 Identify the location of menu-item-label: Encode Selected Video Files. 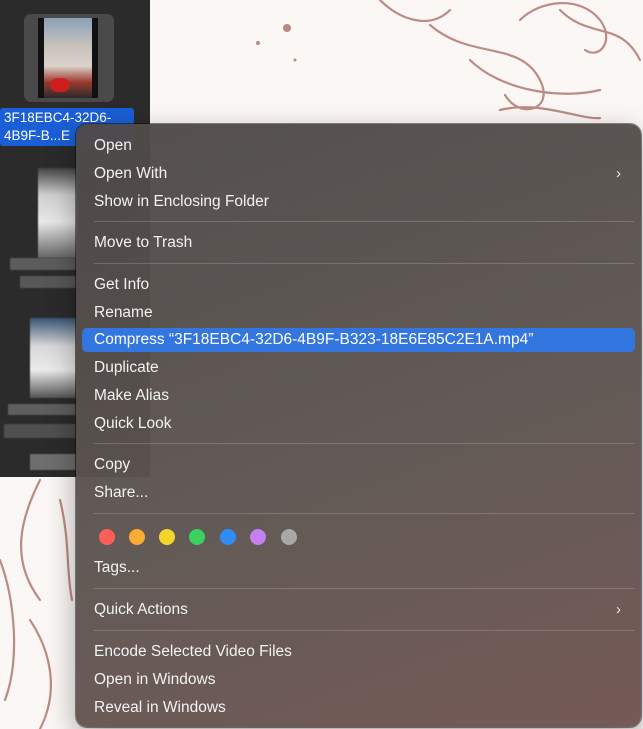
(193, 651).